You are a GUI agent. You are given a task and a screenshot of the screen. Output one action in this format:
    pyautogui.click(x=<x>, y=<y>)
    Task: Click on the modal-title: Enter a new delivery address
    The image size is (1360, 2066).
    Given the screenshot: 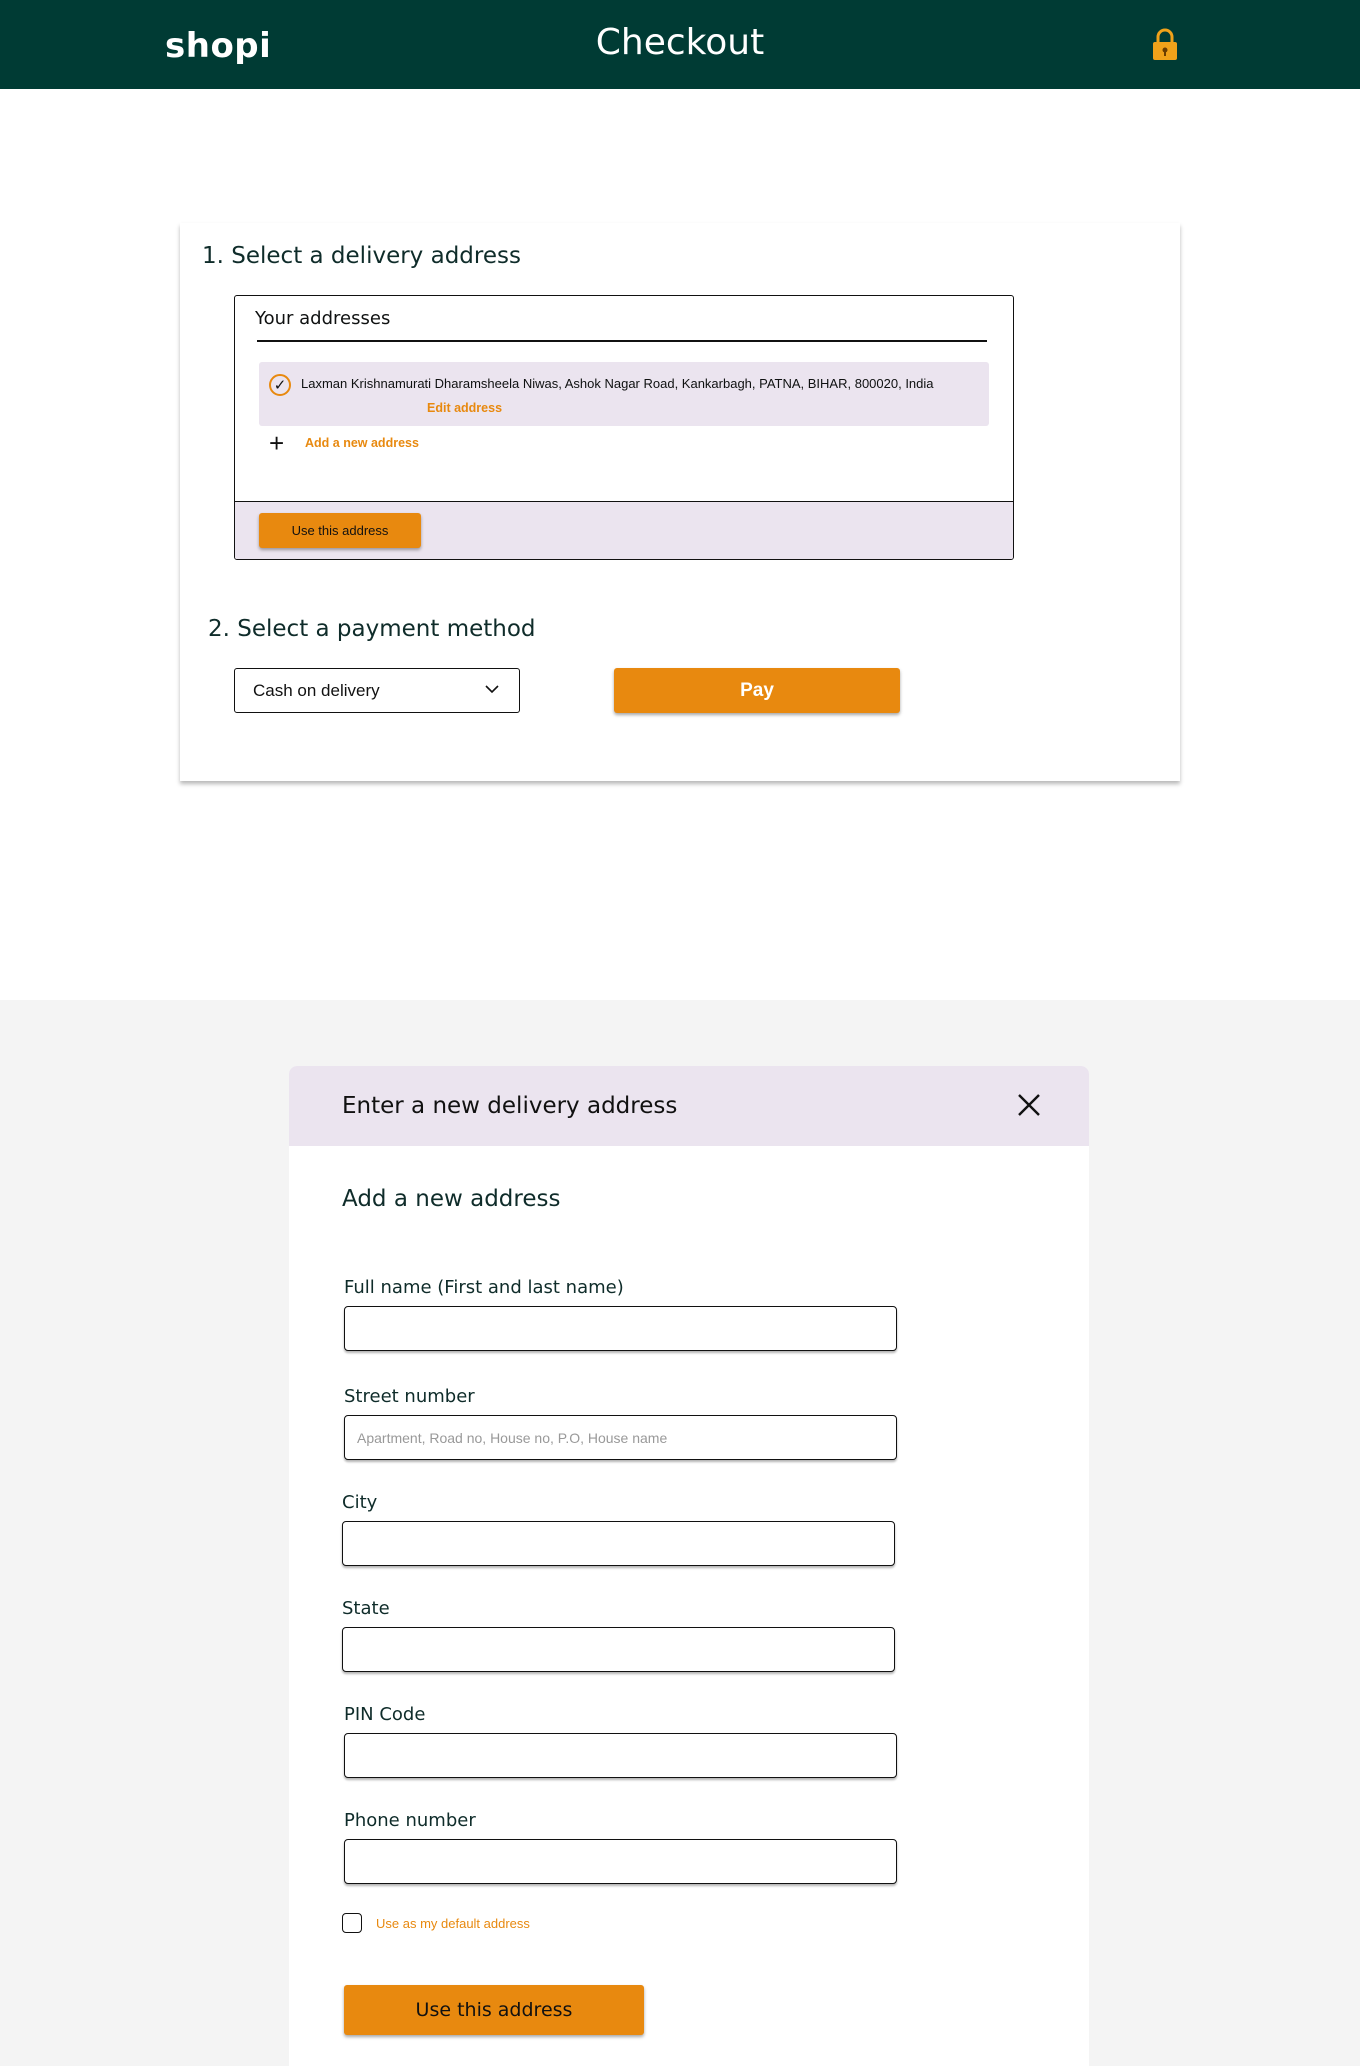 What is the action you would take?
    pyautogui.click(x=510, y=1106)
    